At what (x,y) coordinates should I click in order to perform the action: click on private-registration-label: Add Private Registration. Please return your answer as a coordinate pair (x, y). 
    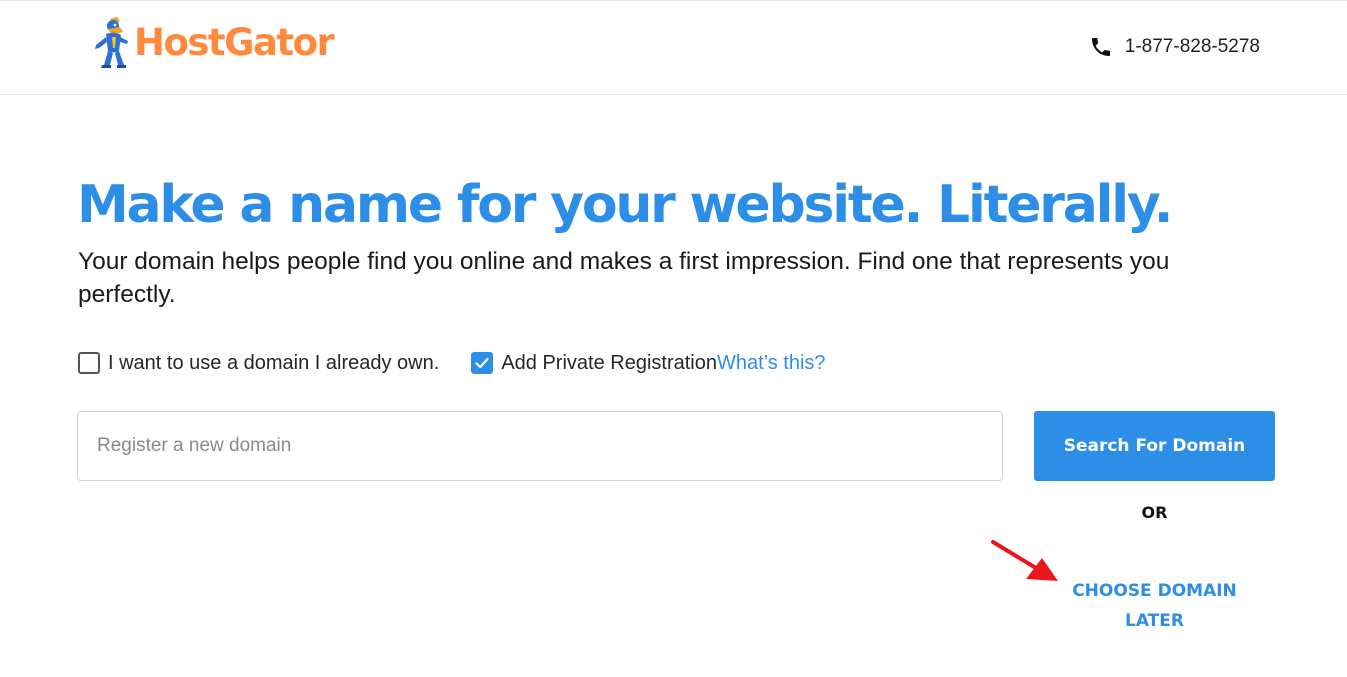
    Looking at the image, I should click on (609, 362).